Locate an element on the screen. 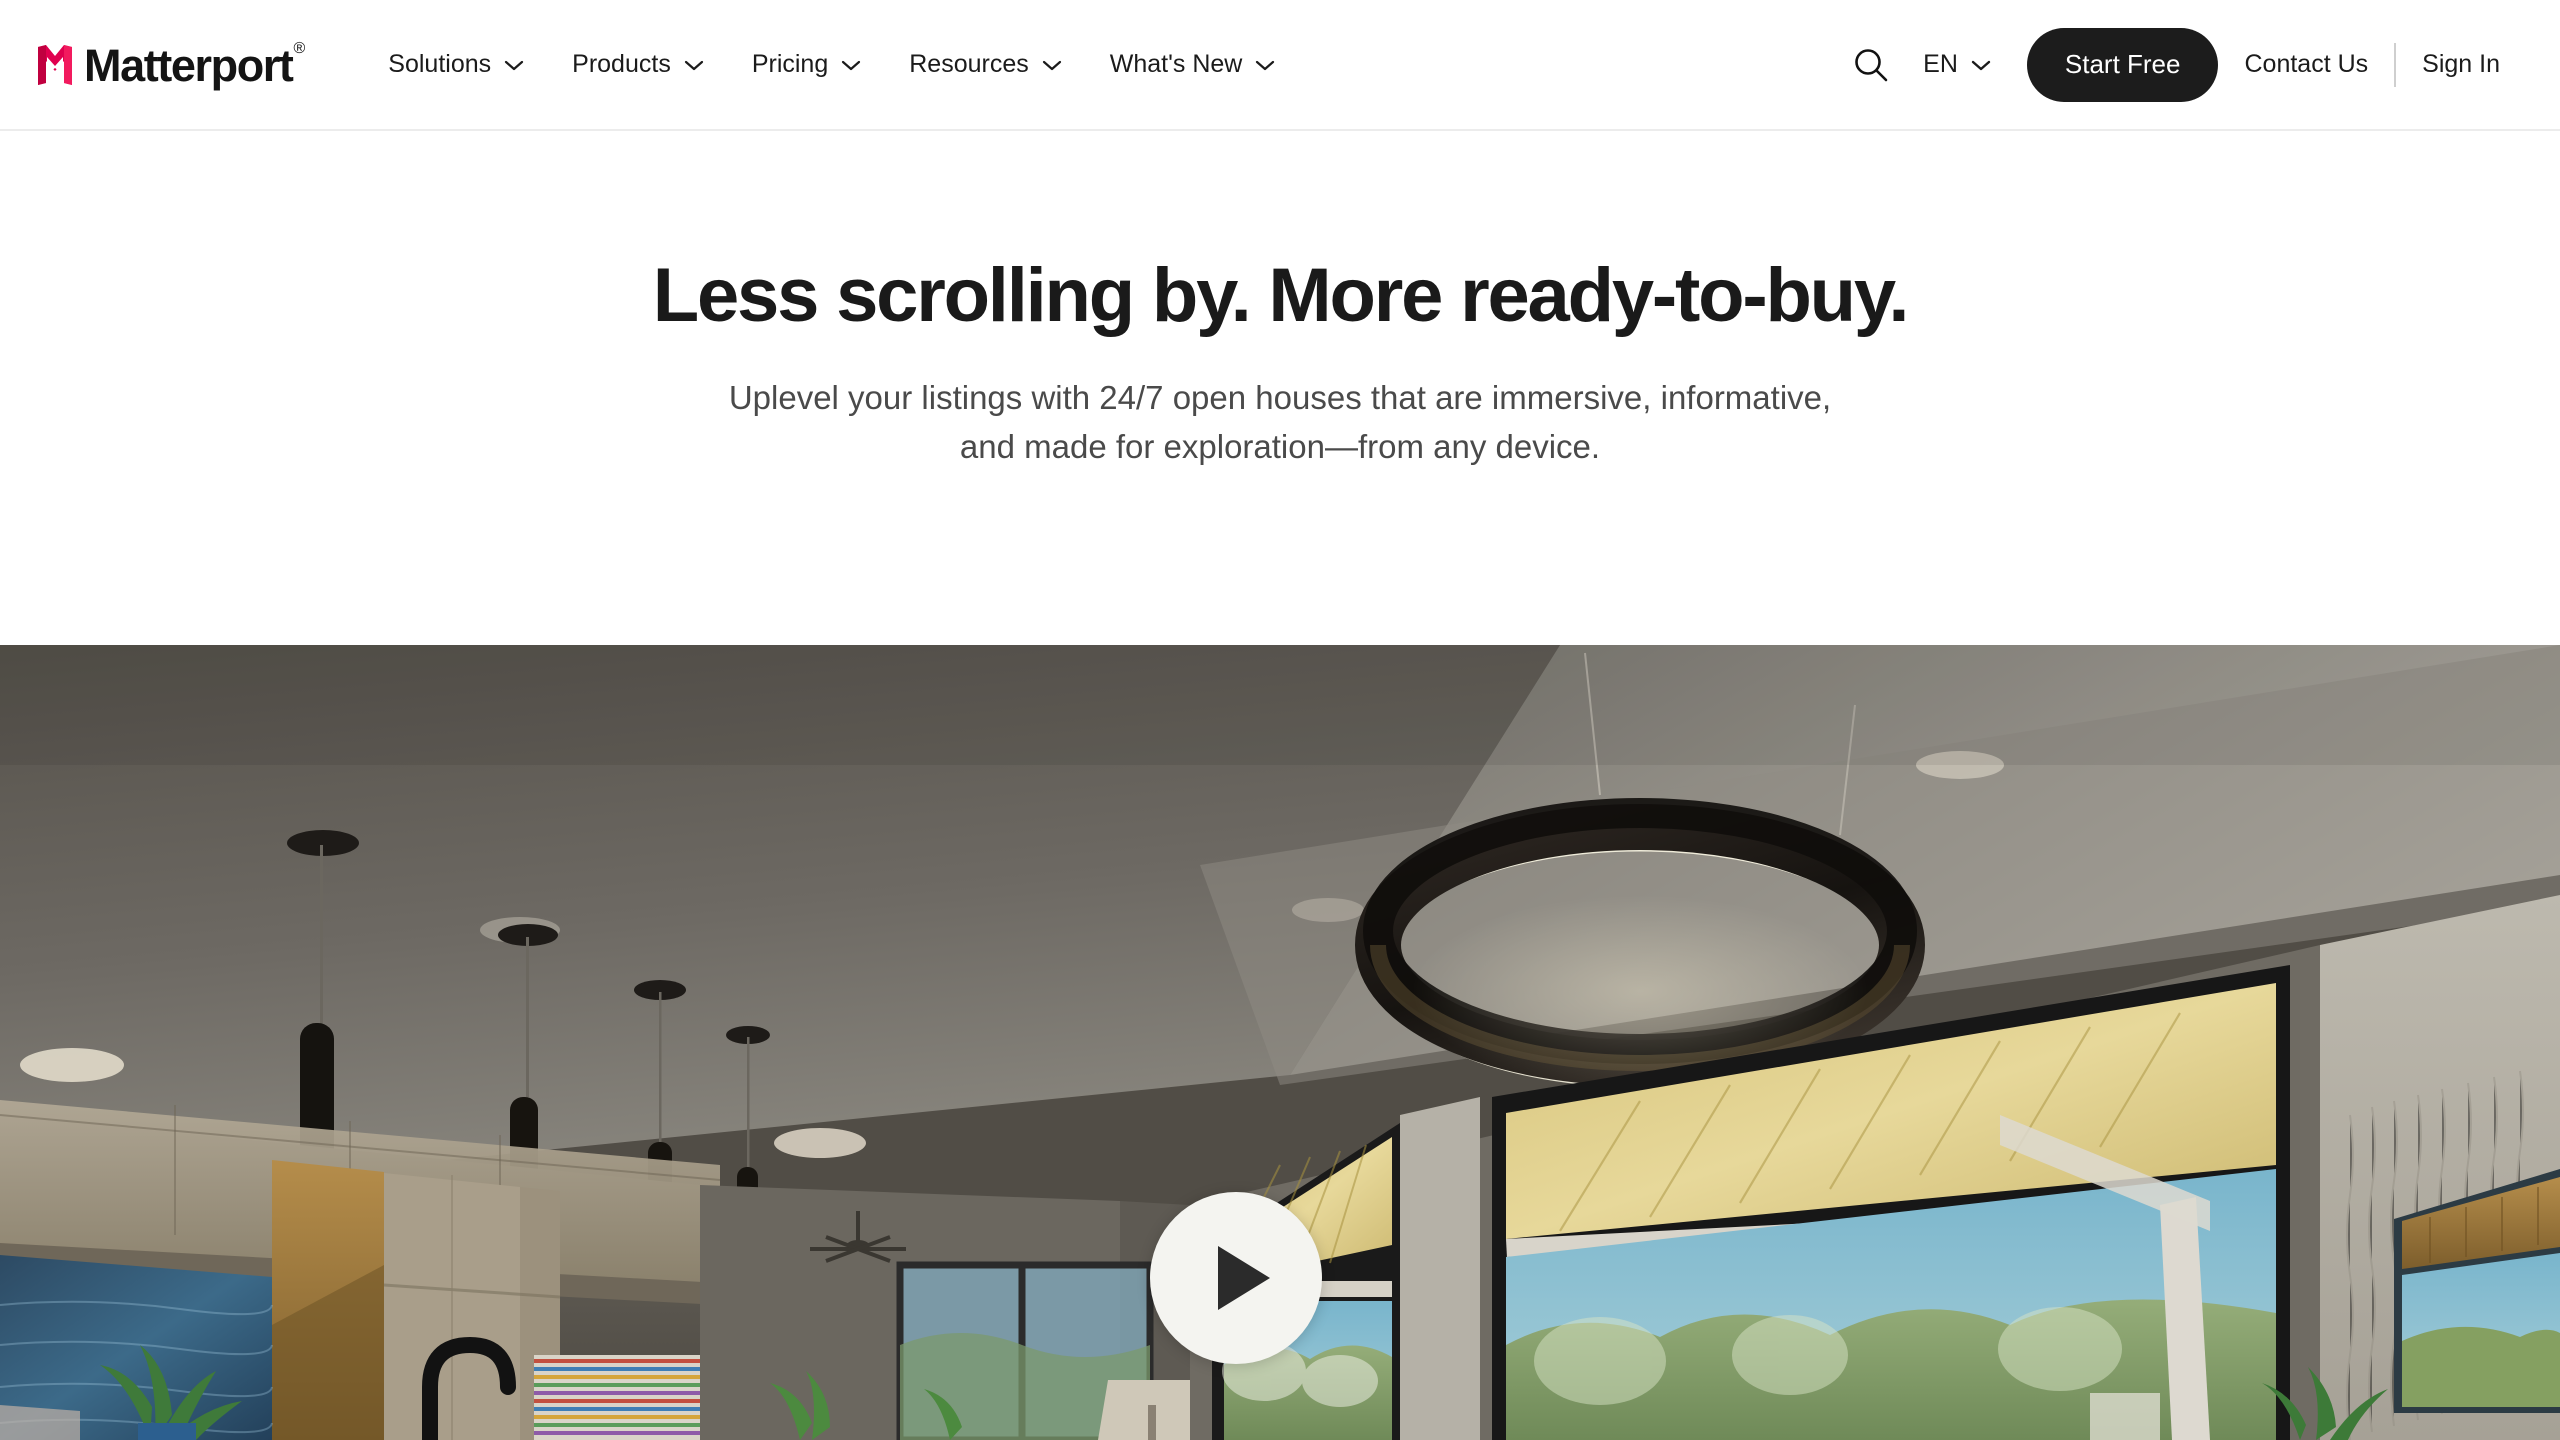  nav-item-whats-new: What's New is located at coordinates (1193, 64).